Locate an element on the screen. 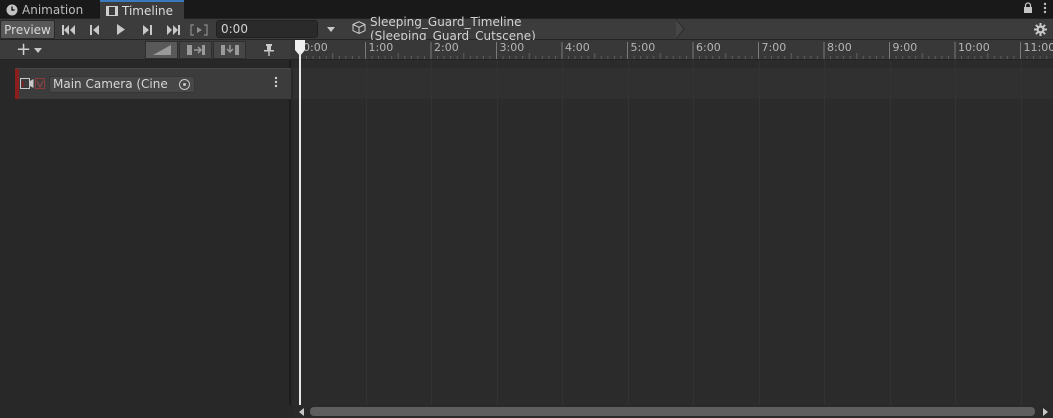 Image resolution: width=1053 pixels, height=418 pixels. go-to-end-icon is located at coordinates (173, 29).